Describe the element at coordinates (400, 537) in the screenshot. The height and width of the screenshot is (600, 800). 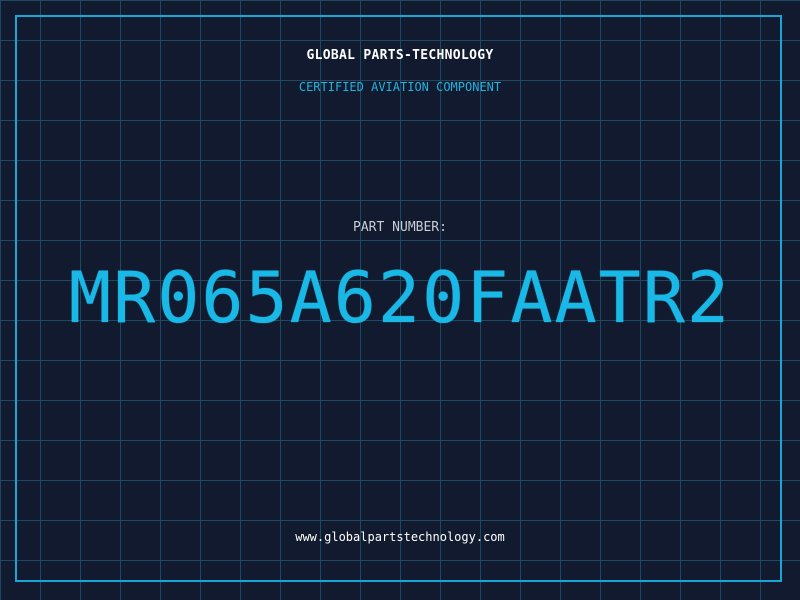
I see `website-url: www.globalpartstechnology.com` at that location.